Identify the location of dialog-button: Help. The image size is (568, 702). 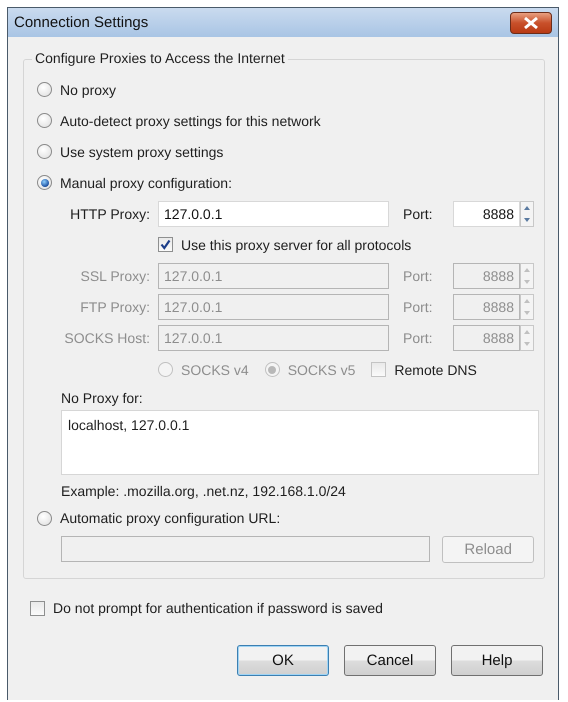
(497, 660).